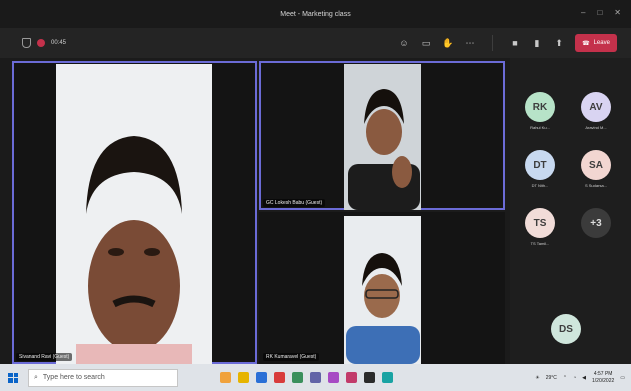 The height and width of the screenshot is (391, 631). I want to click on self-view-avatar: DS, so click(566, 329).